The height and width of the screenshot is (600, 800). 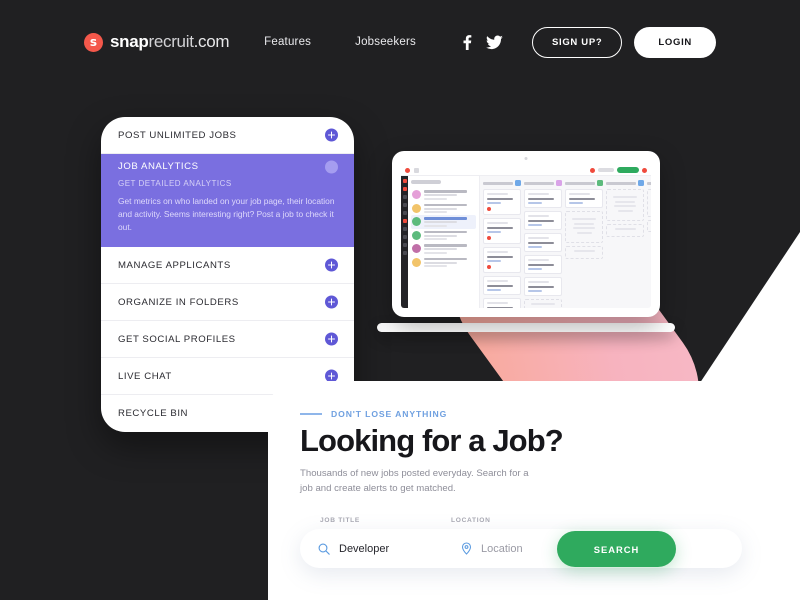 What do you see at coordinates (211, 41) in the screenshot?
I see `logo-word-domain: .com` at bounding box center [211, 41].